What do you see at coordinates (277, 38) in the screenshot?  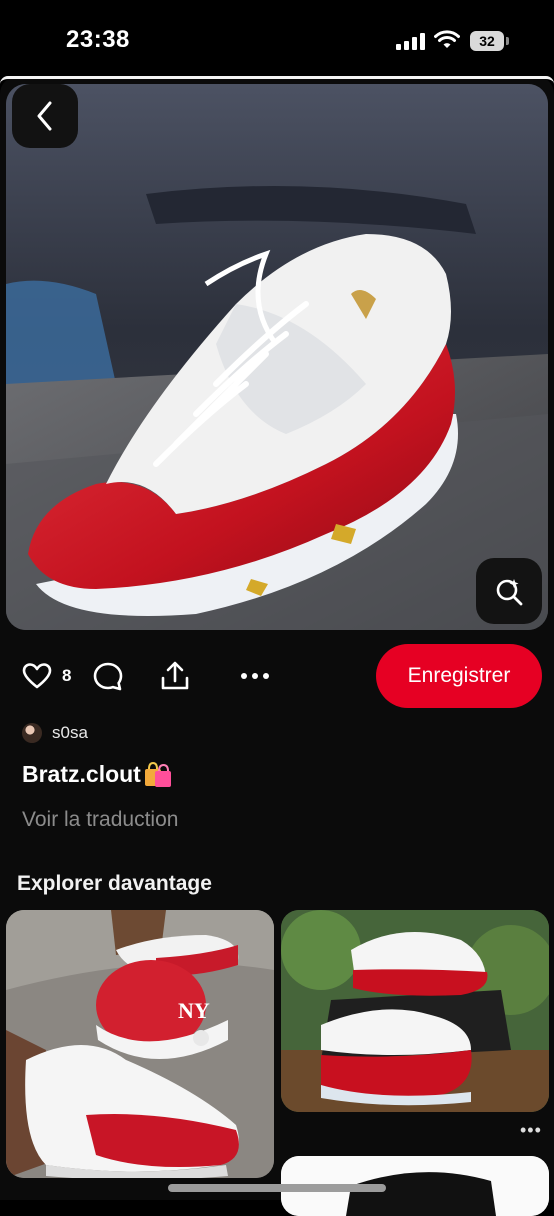 I see `status-bar: 23:38 32` at bounding box center [277, 38].